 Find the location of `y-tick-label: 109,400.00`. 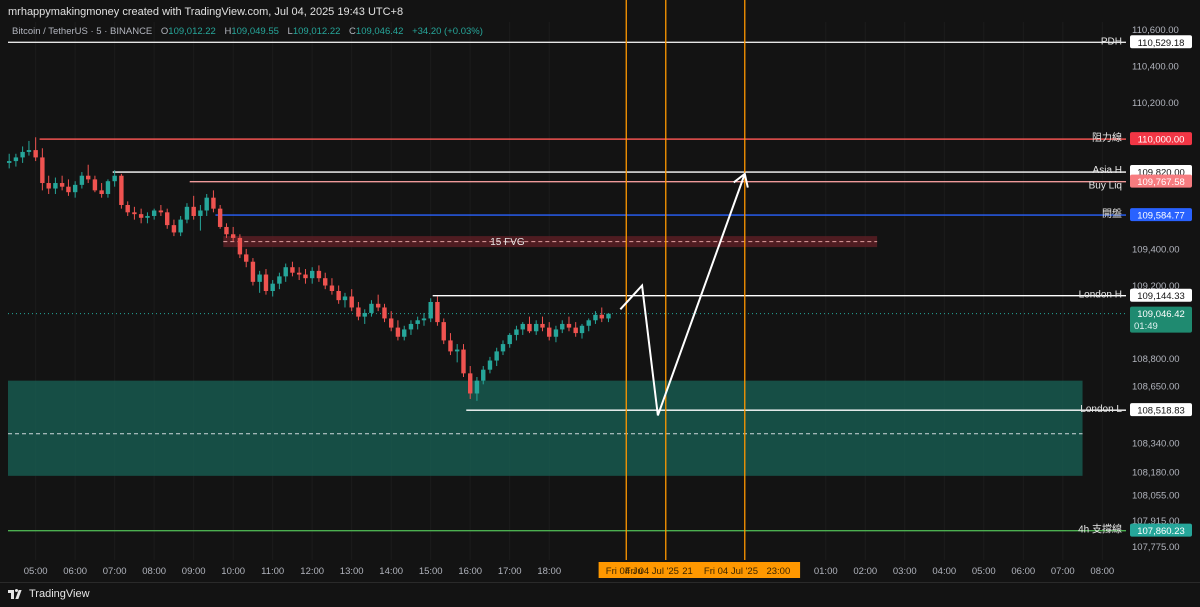

y-tick-label: 109,400.00 is located at coordinates (1156, 249).